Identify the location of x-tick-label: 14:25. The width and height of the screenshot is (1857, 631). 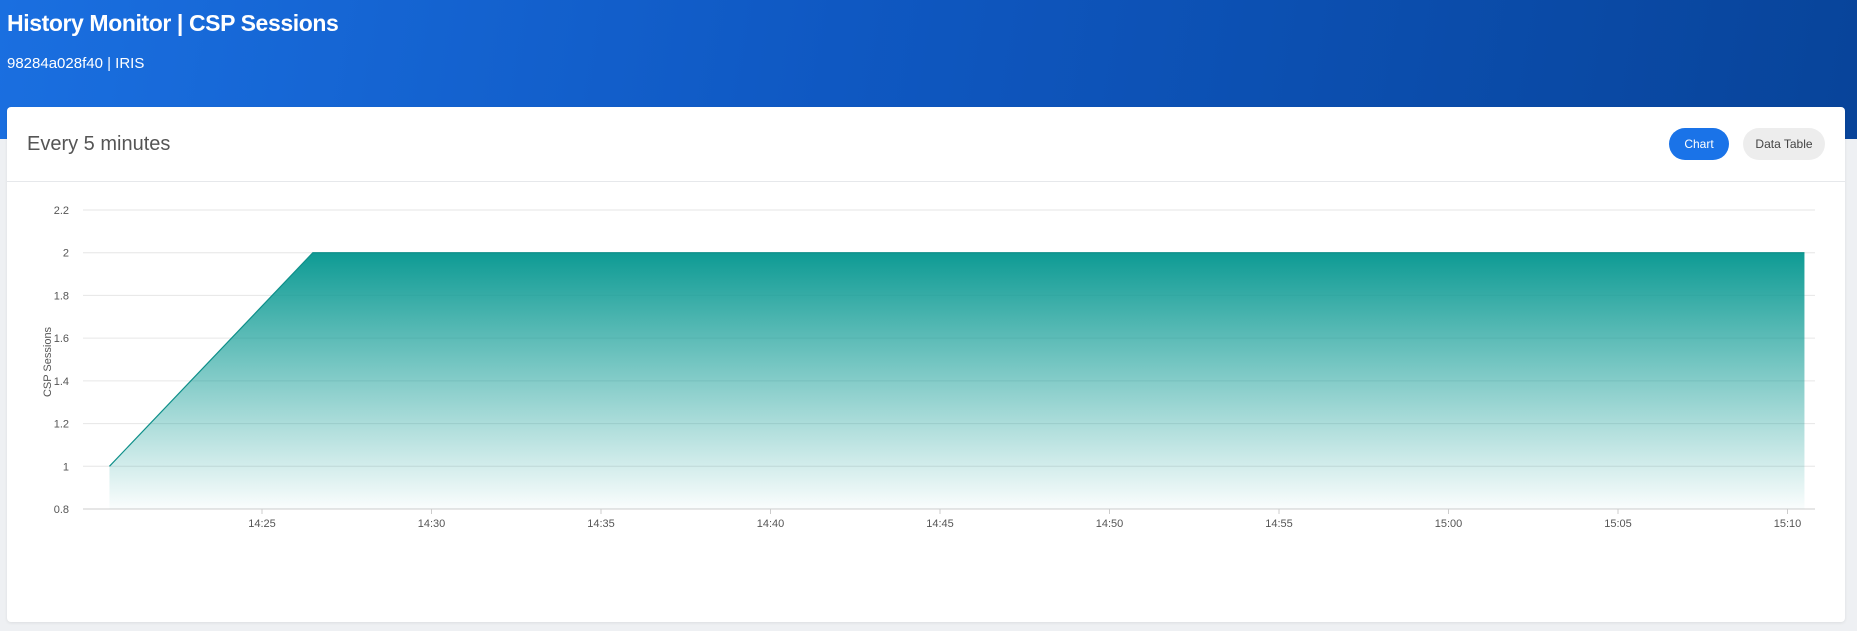
(262, 524).